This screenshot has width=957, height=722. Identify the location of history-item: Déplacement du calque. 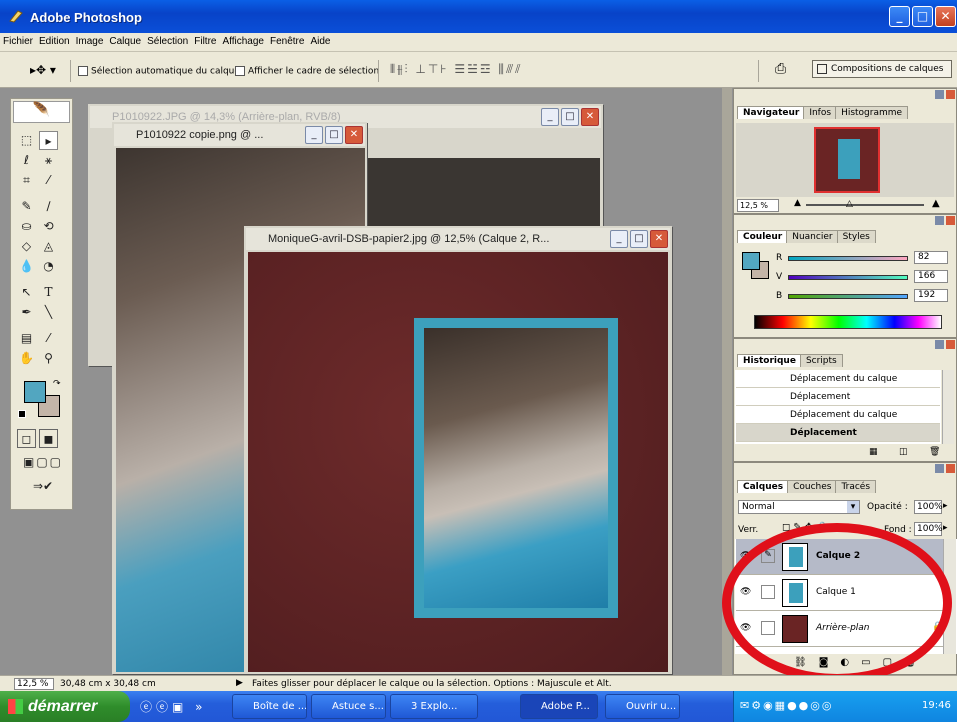
(838, 415).